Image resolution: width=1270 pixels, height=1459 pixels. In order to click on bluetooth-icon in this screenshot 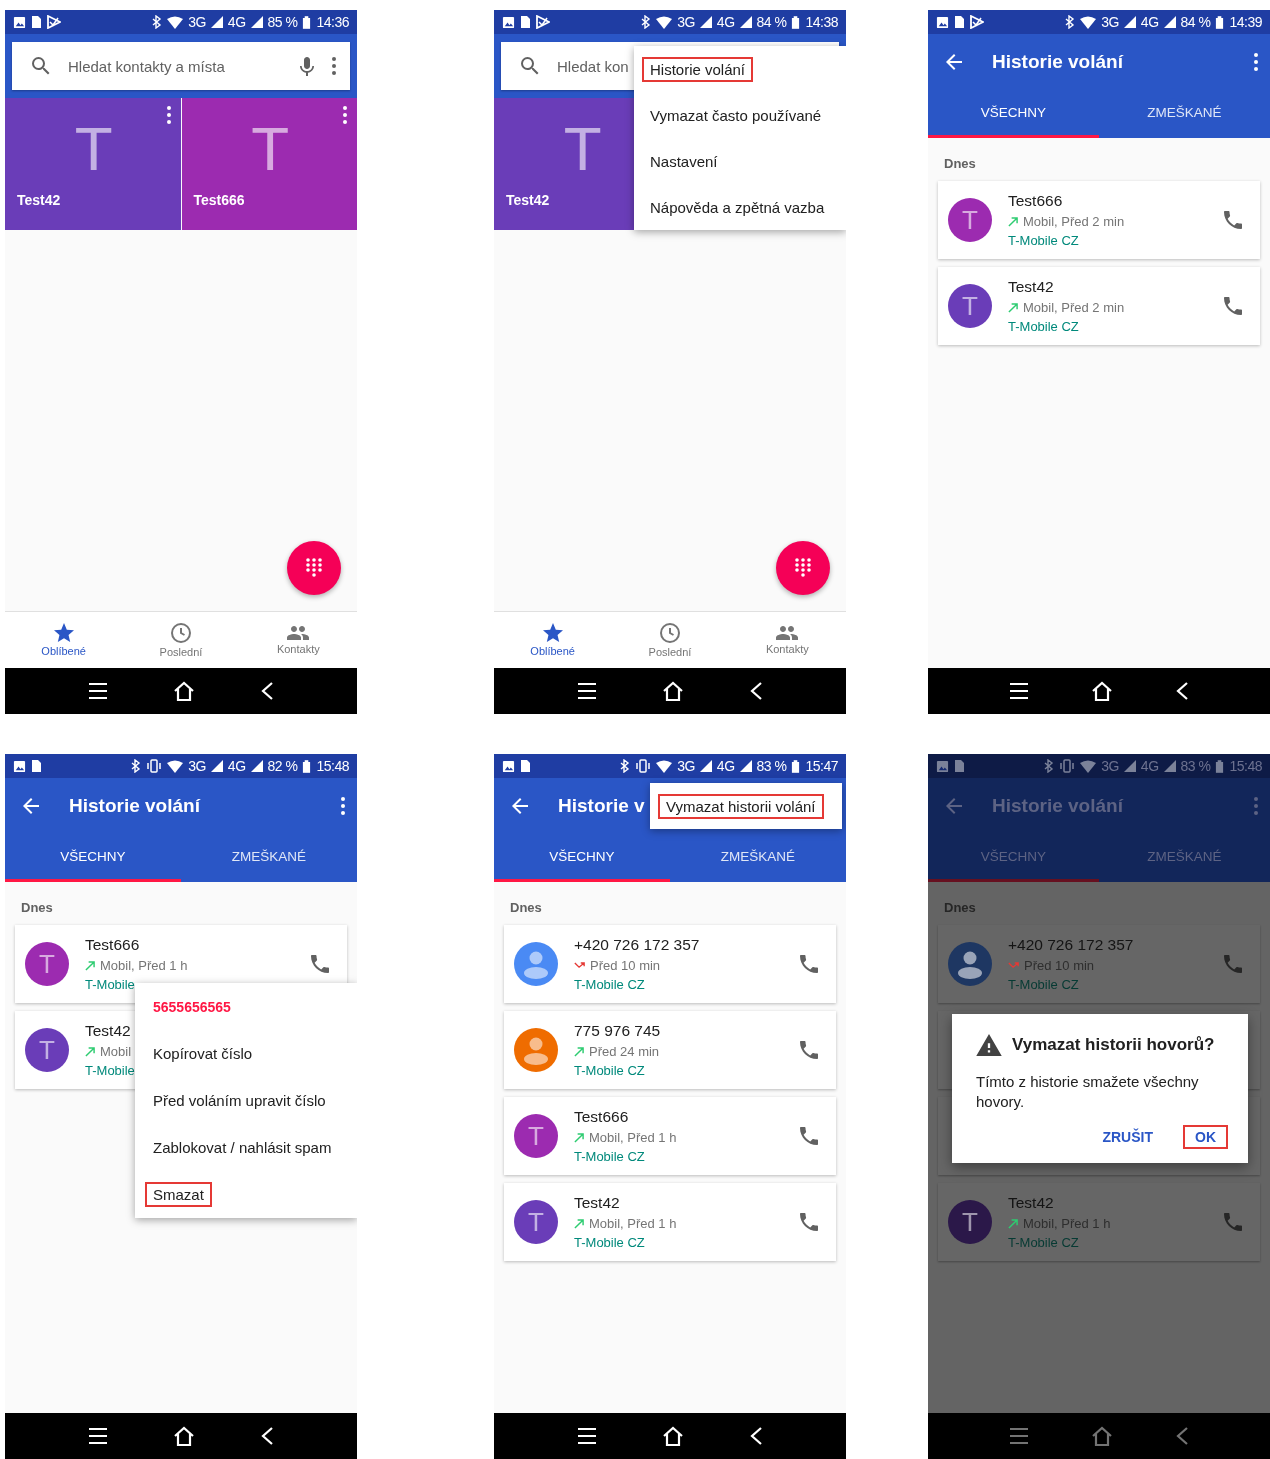, I will do `click(1070, 22)`.